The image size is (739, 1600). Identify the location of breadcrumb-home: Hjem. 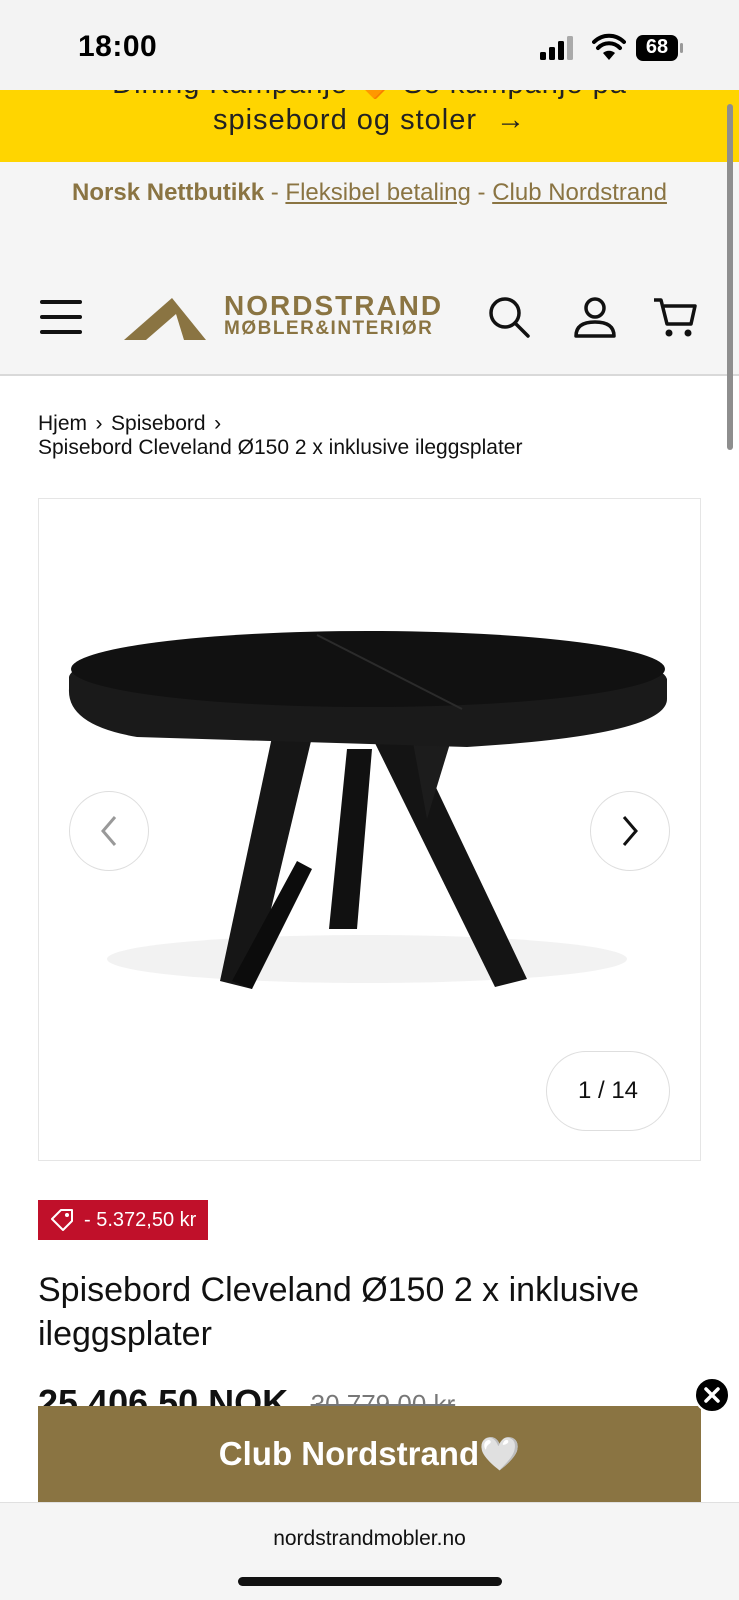
(62, 424).